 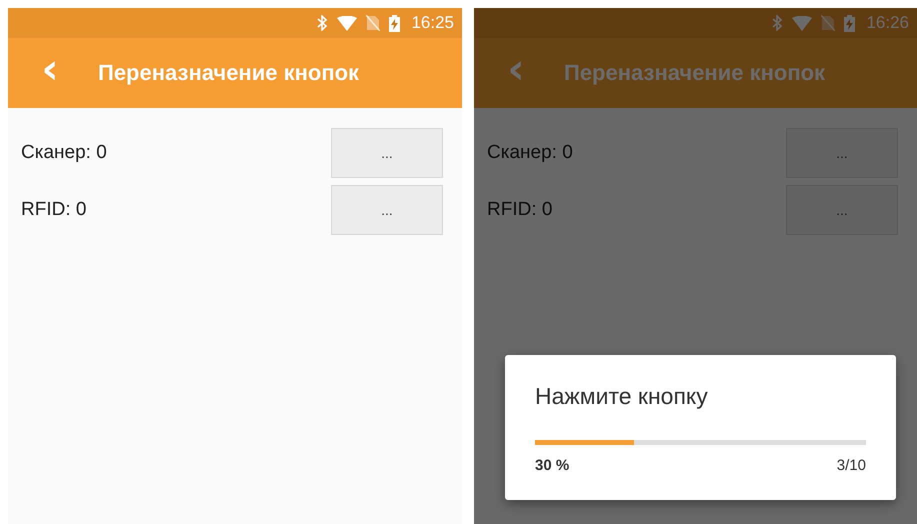 I want to click on dialog-title: Нажмите кнопку, so click(x=622, y=396).